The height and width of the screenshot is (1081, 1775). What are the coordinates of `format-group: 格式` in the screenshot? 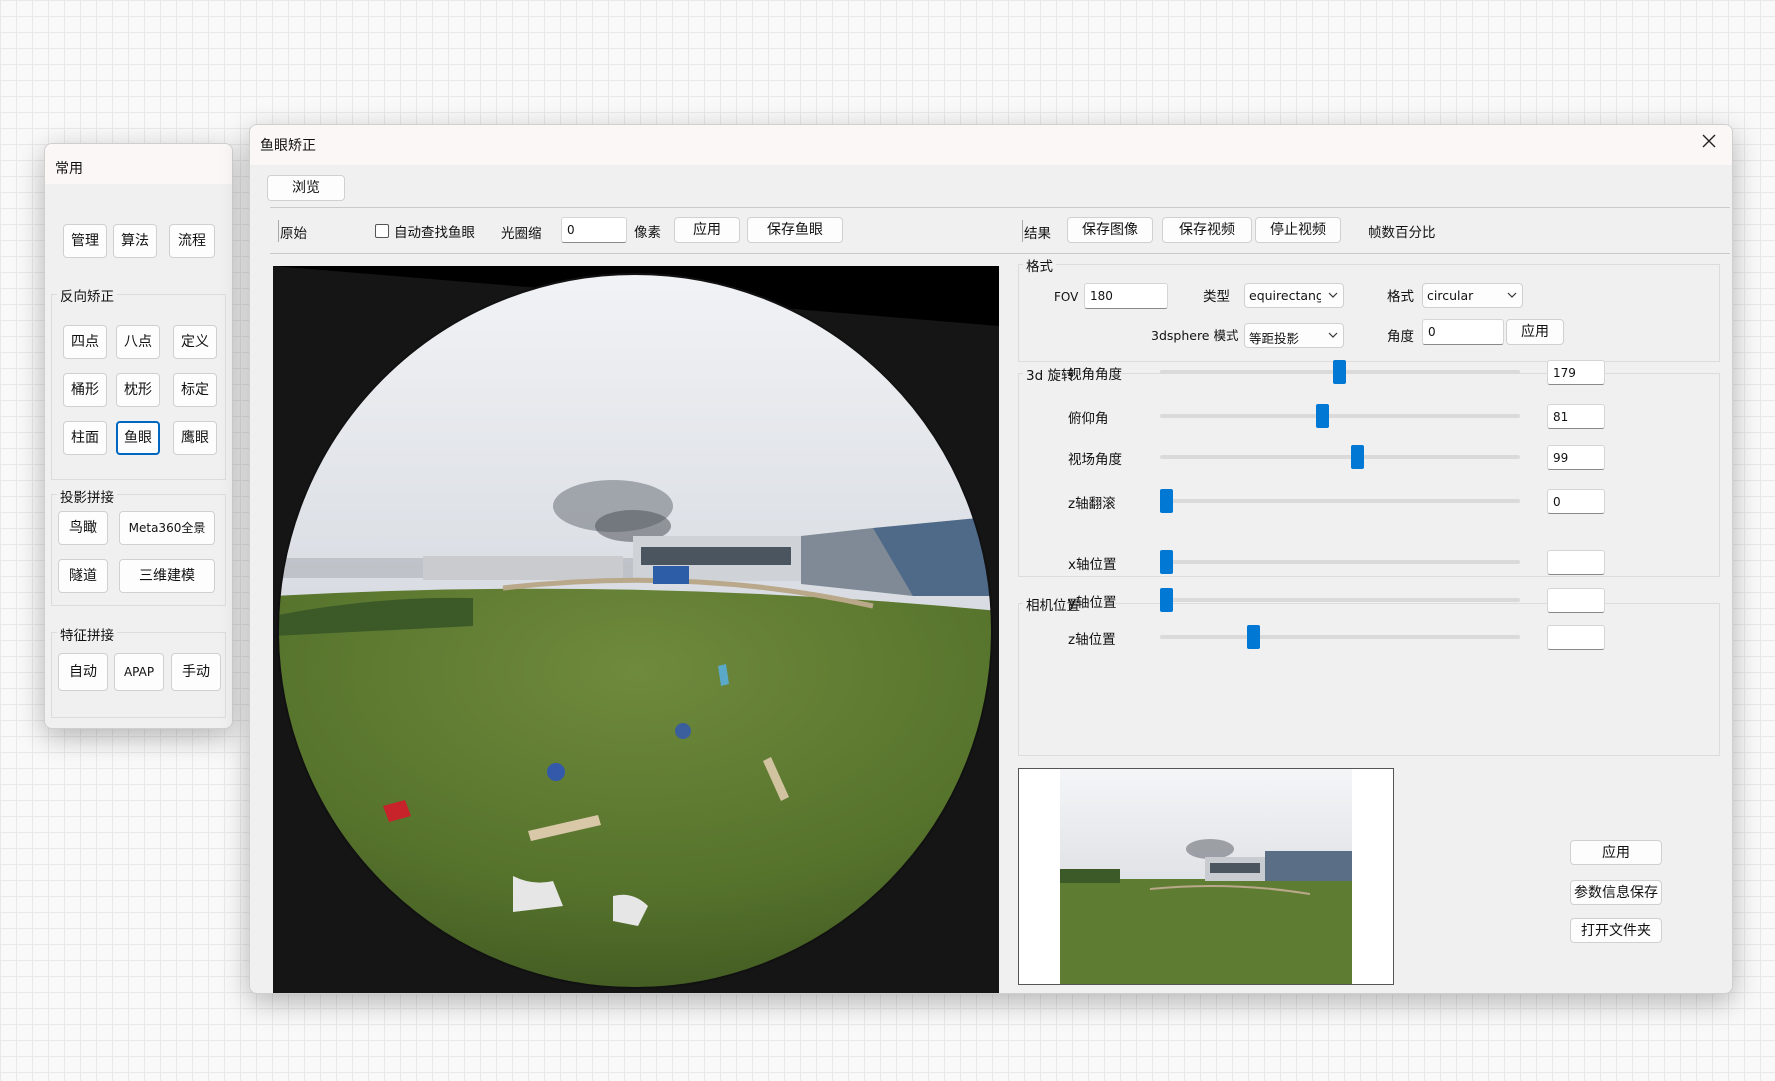 It's located at (1369, 308).